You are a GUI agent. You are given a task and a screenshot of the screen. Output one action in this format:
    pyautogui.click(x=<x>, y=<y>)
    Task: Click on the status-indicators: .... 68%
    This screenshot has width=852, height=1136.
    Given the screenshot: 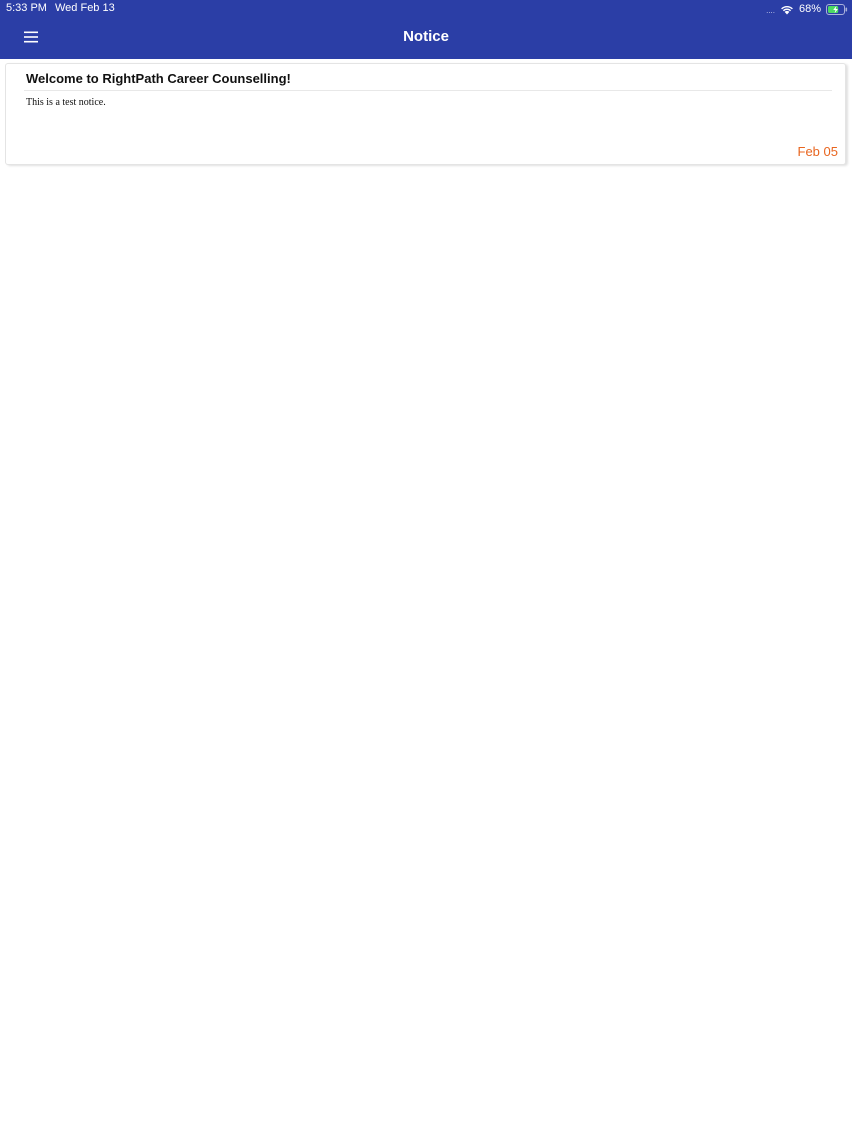 What is the action you would take?
    pyautogui.click(x=807, y=9)
    